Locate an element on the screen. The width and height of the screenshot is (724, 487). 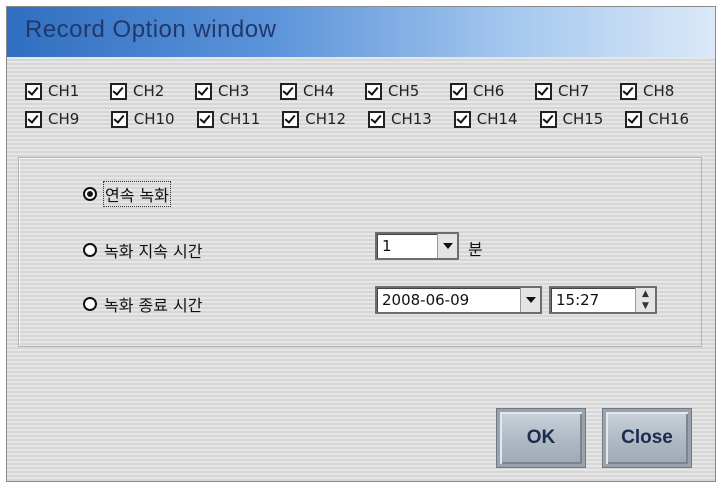
channel-label: CH8 is located at coordinates (659, 91).